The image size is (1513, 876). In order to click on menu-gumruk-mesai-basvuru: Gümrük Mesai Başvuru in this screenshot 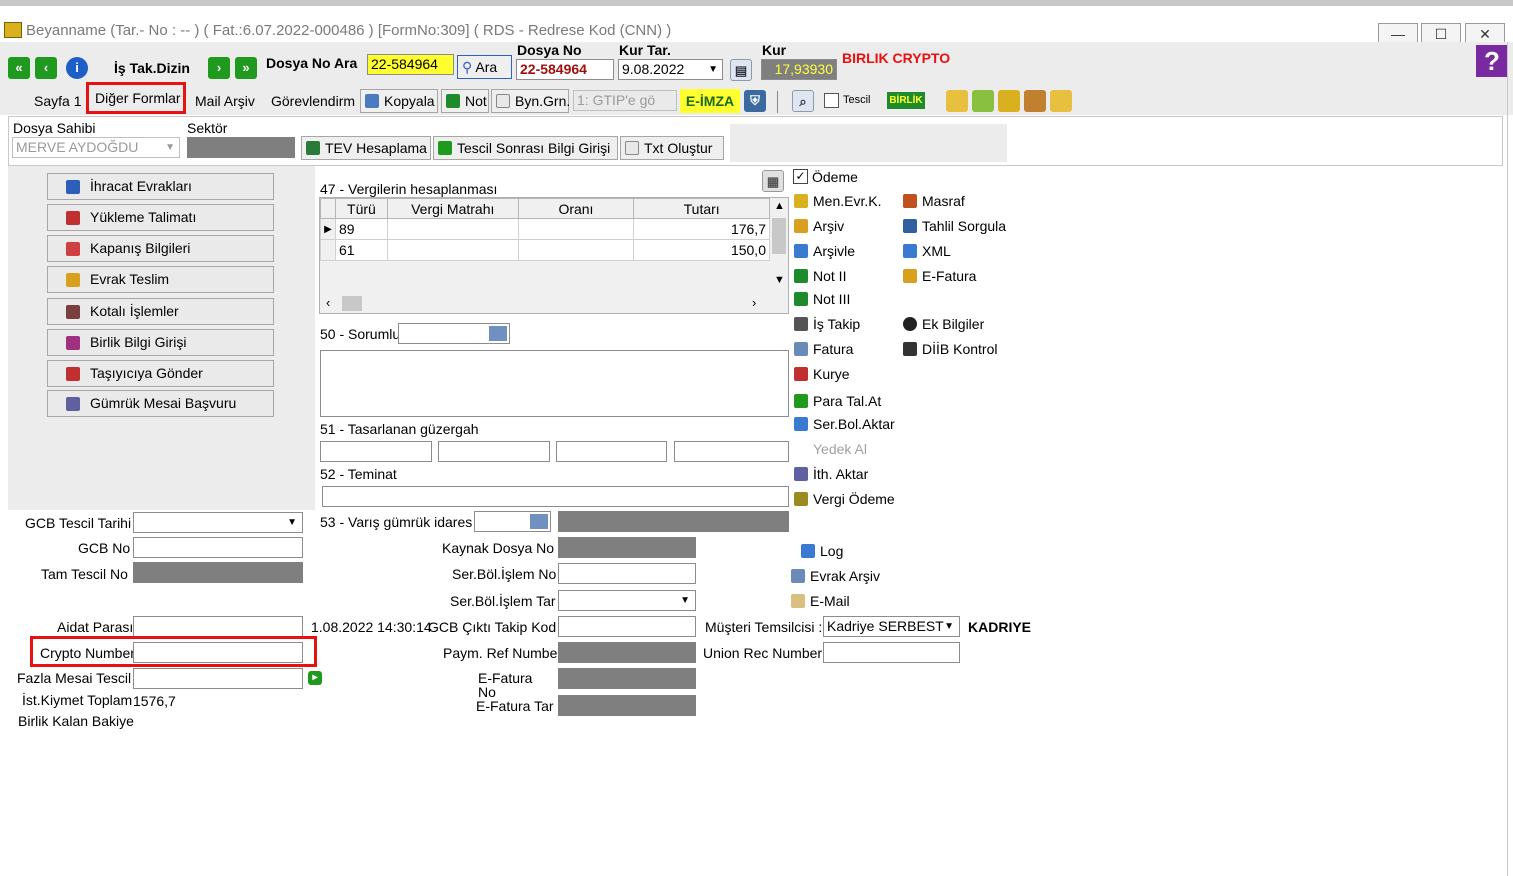, I will do `click(160, 403)`.